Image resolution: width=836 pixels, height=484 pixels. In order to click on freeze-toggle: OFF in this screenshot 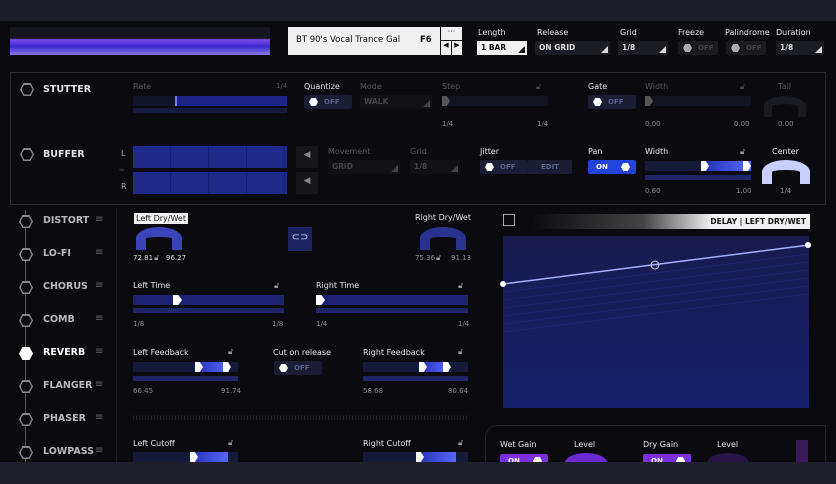, I will do `click(698, 48)`.